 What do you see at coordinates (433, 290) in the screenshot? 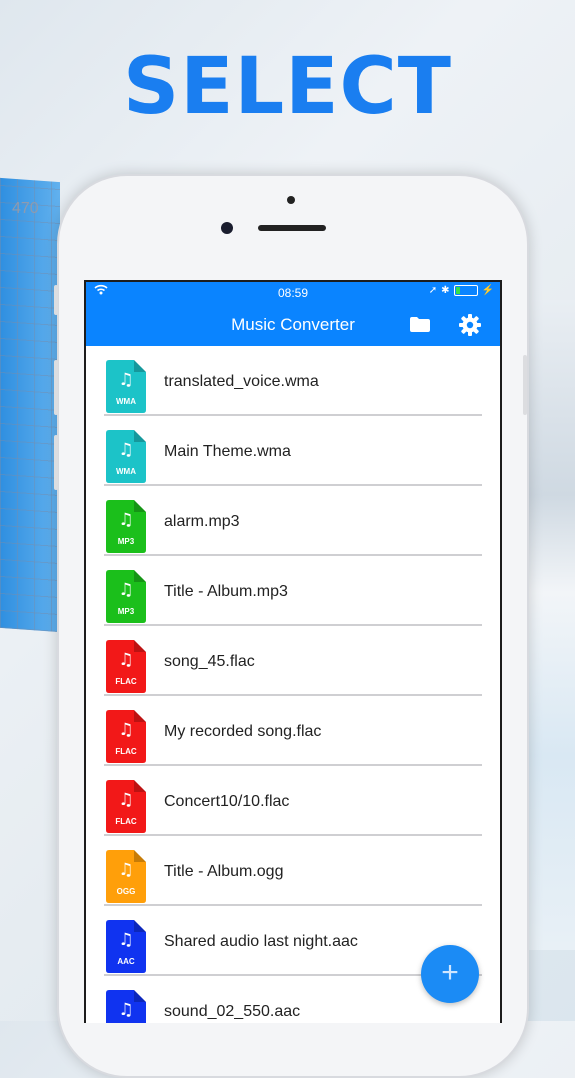
I see `location-arrow-icon: ➚` at bounding box center [433, 290].